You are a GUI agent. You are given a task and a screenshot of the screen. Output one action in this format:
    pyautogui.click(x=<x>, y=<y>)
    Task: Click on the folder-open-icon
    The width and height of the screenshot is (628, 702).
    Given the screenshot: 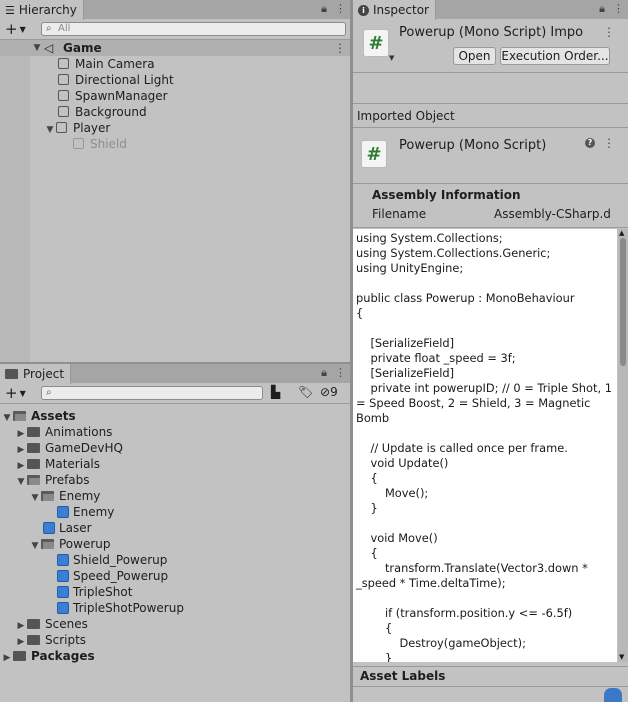 What is the action you would take?
    pyautogui.click(x=47, y=496)
    